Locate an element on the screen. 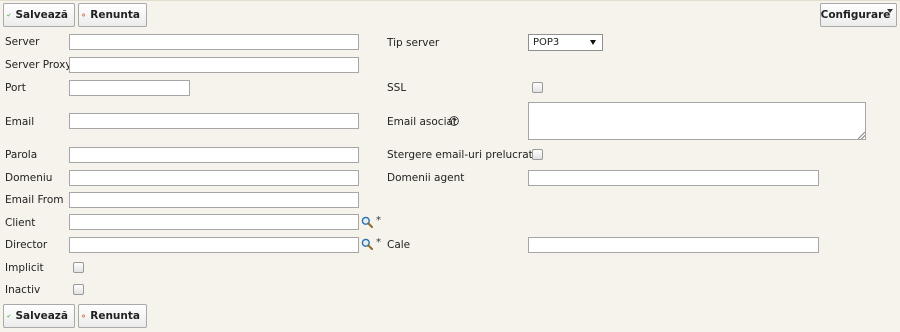  select-arrow-icon is located at coordinates (593, 42).